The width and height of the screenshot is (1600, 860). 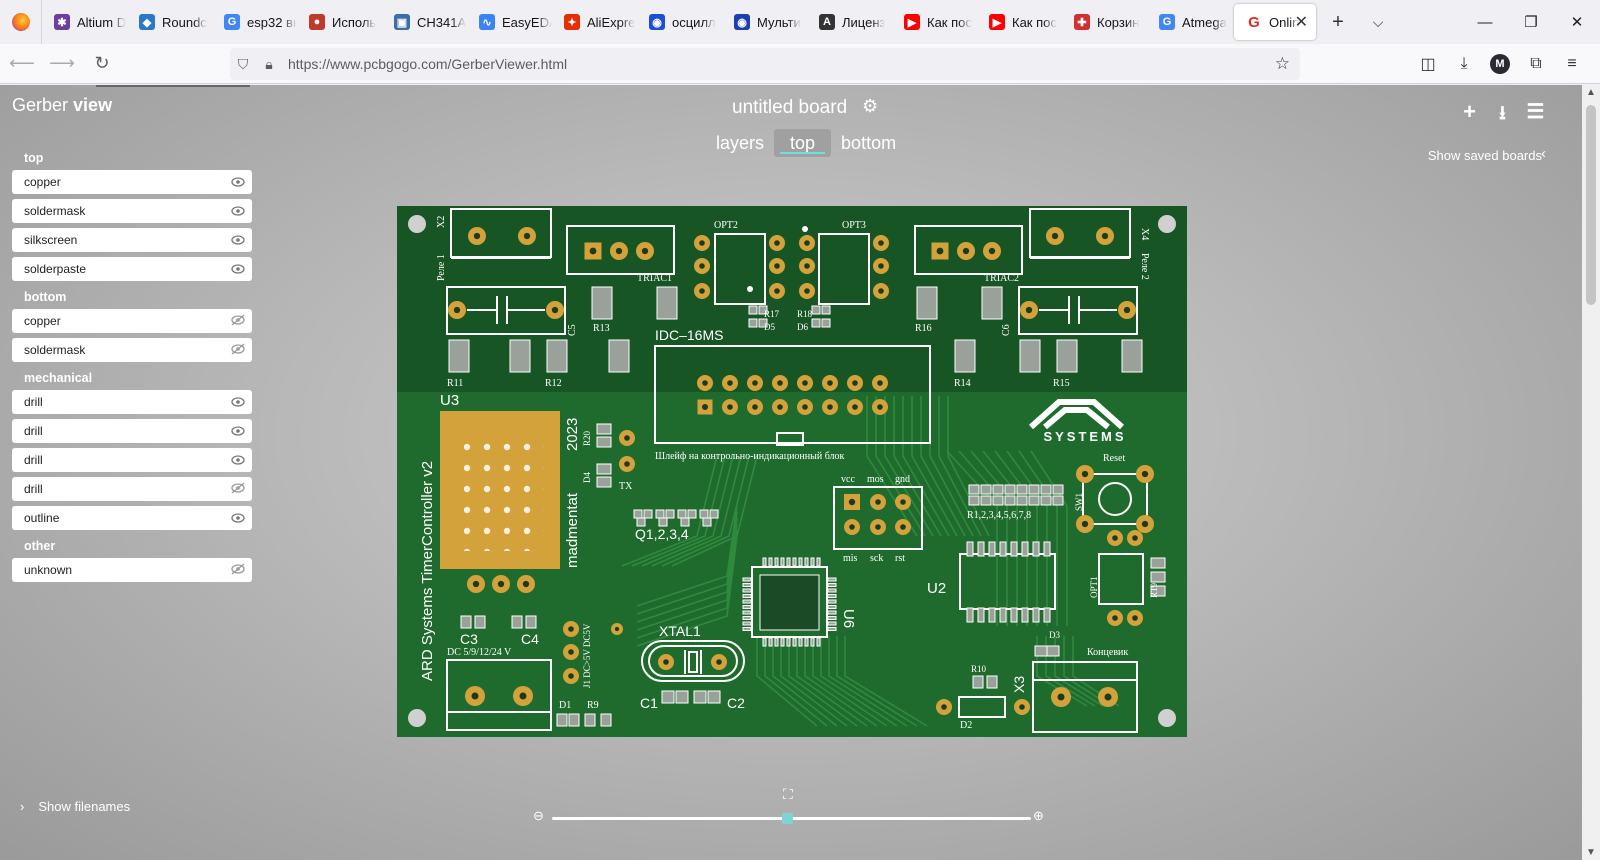 I want to click on tab-item: ✚ Корзин, so click(x=1104, y=22).